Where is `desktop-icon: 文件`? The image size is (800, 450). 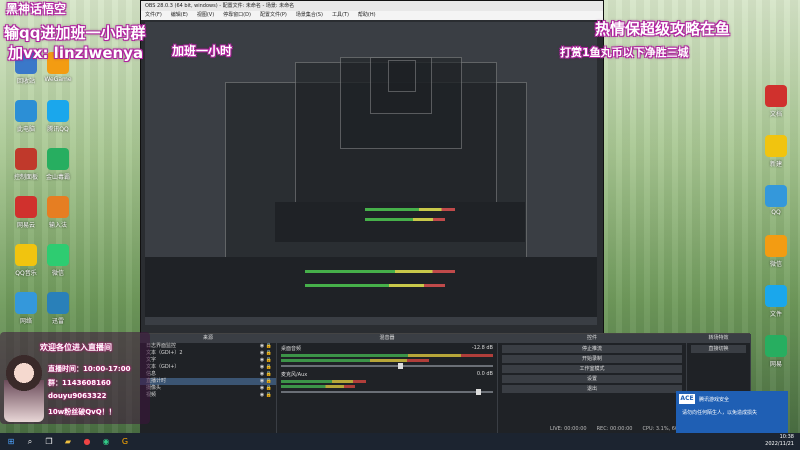 desktop-icon: 文件 is located at coordinates (776, 301).